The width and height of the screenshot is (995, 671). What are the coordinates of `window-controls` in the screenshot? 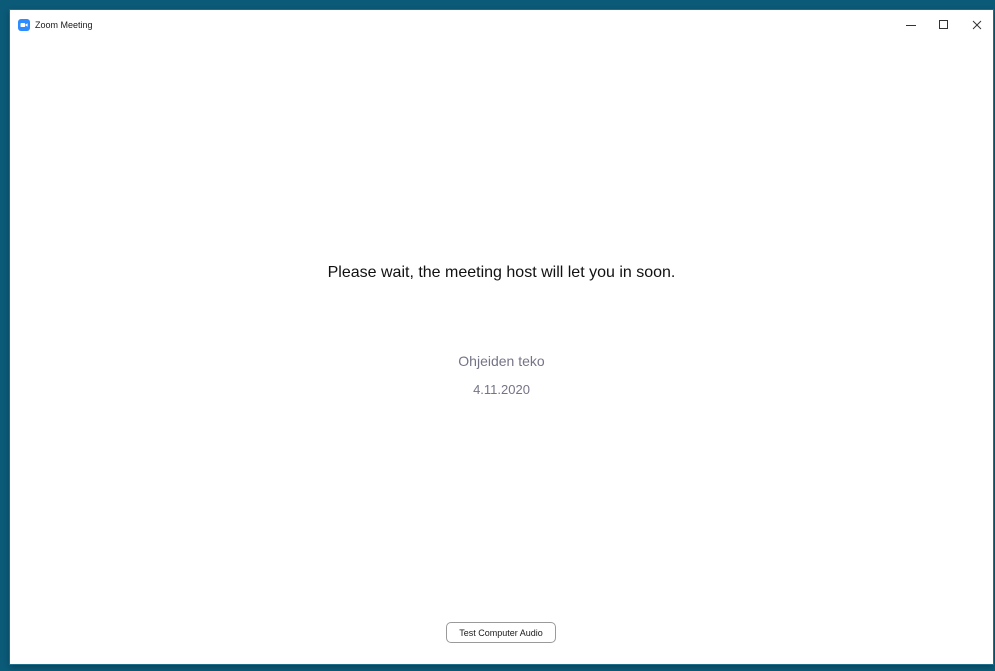 It's located at (943, 25).